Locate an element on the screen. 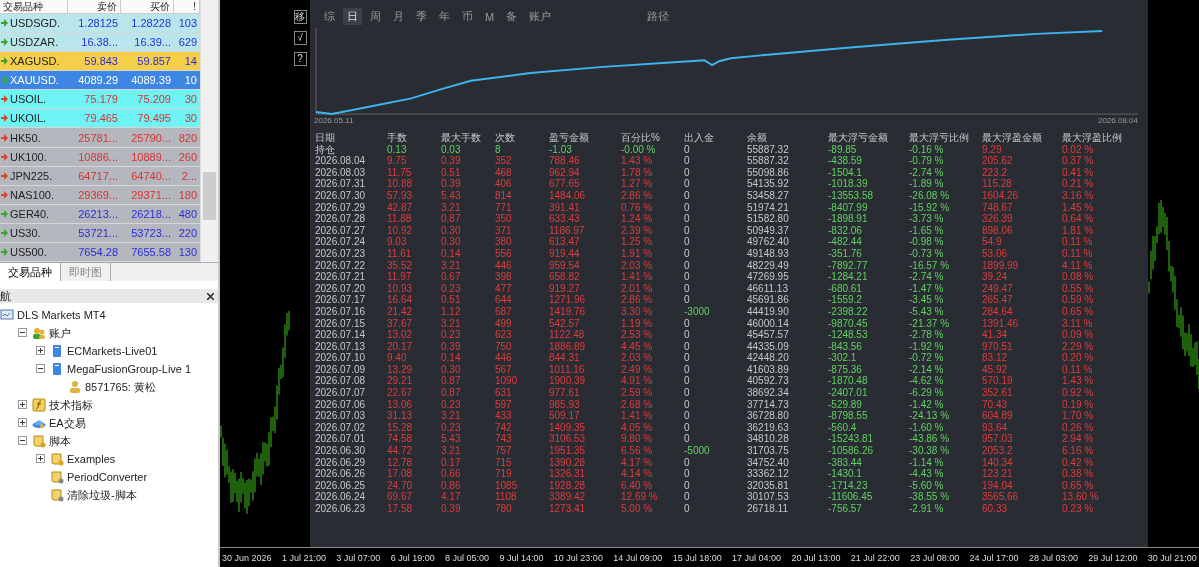 The height and width of the screenshot is (567, 1199). scroll-icon is located at coordinates (57, 495).